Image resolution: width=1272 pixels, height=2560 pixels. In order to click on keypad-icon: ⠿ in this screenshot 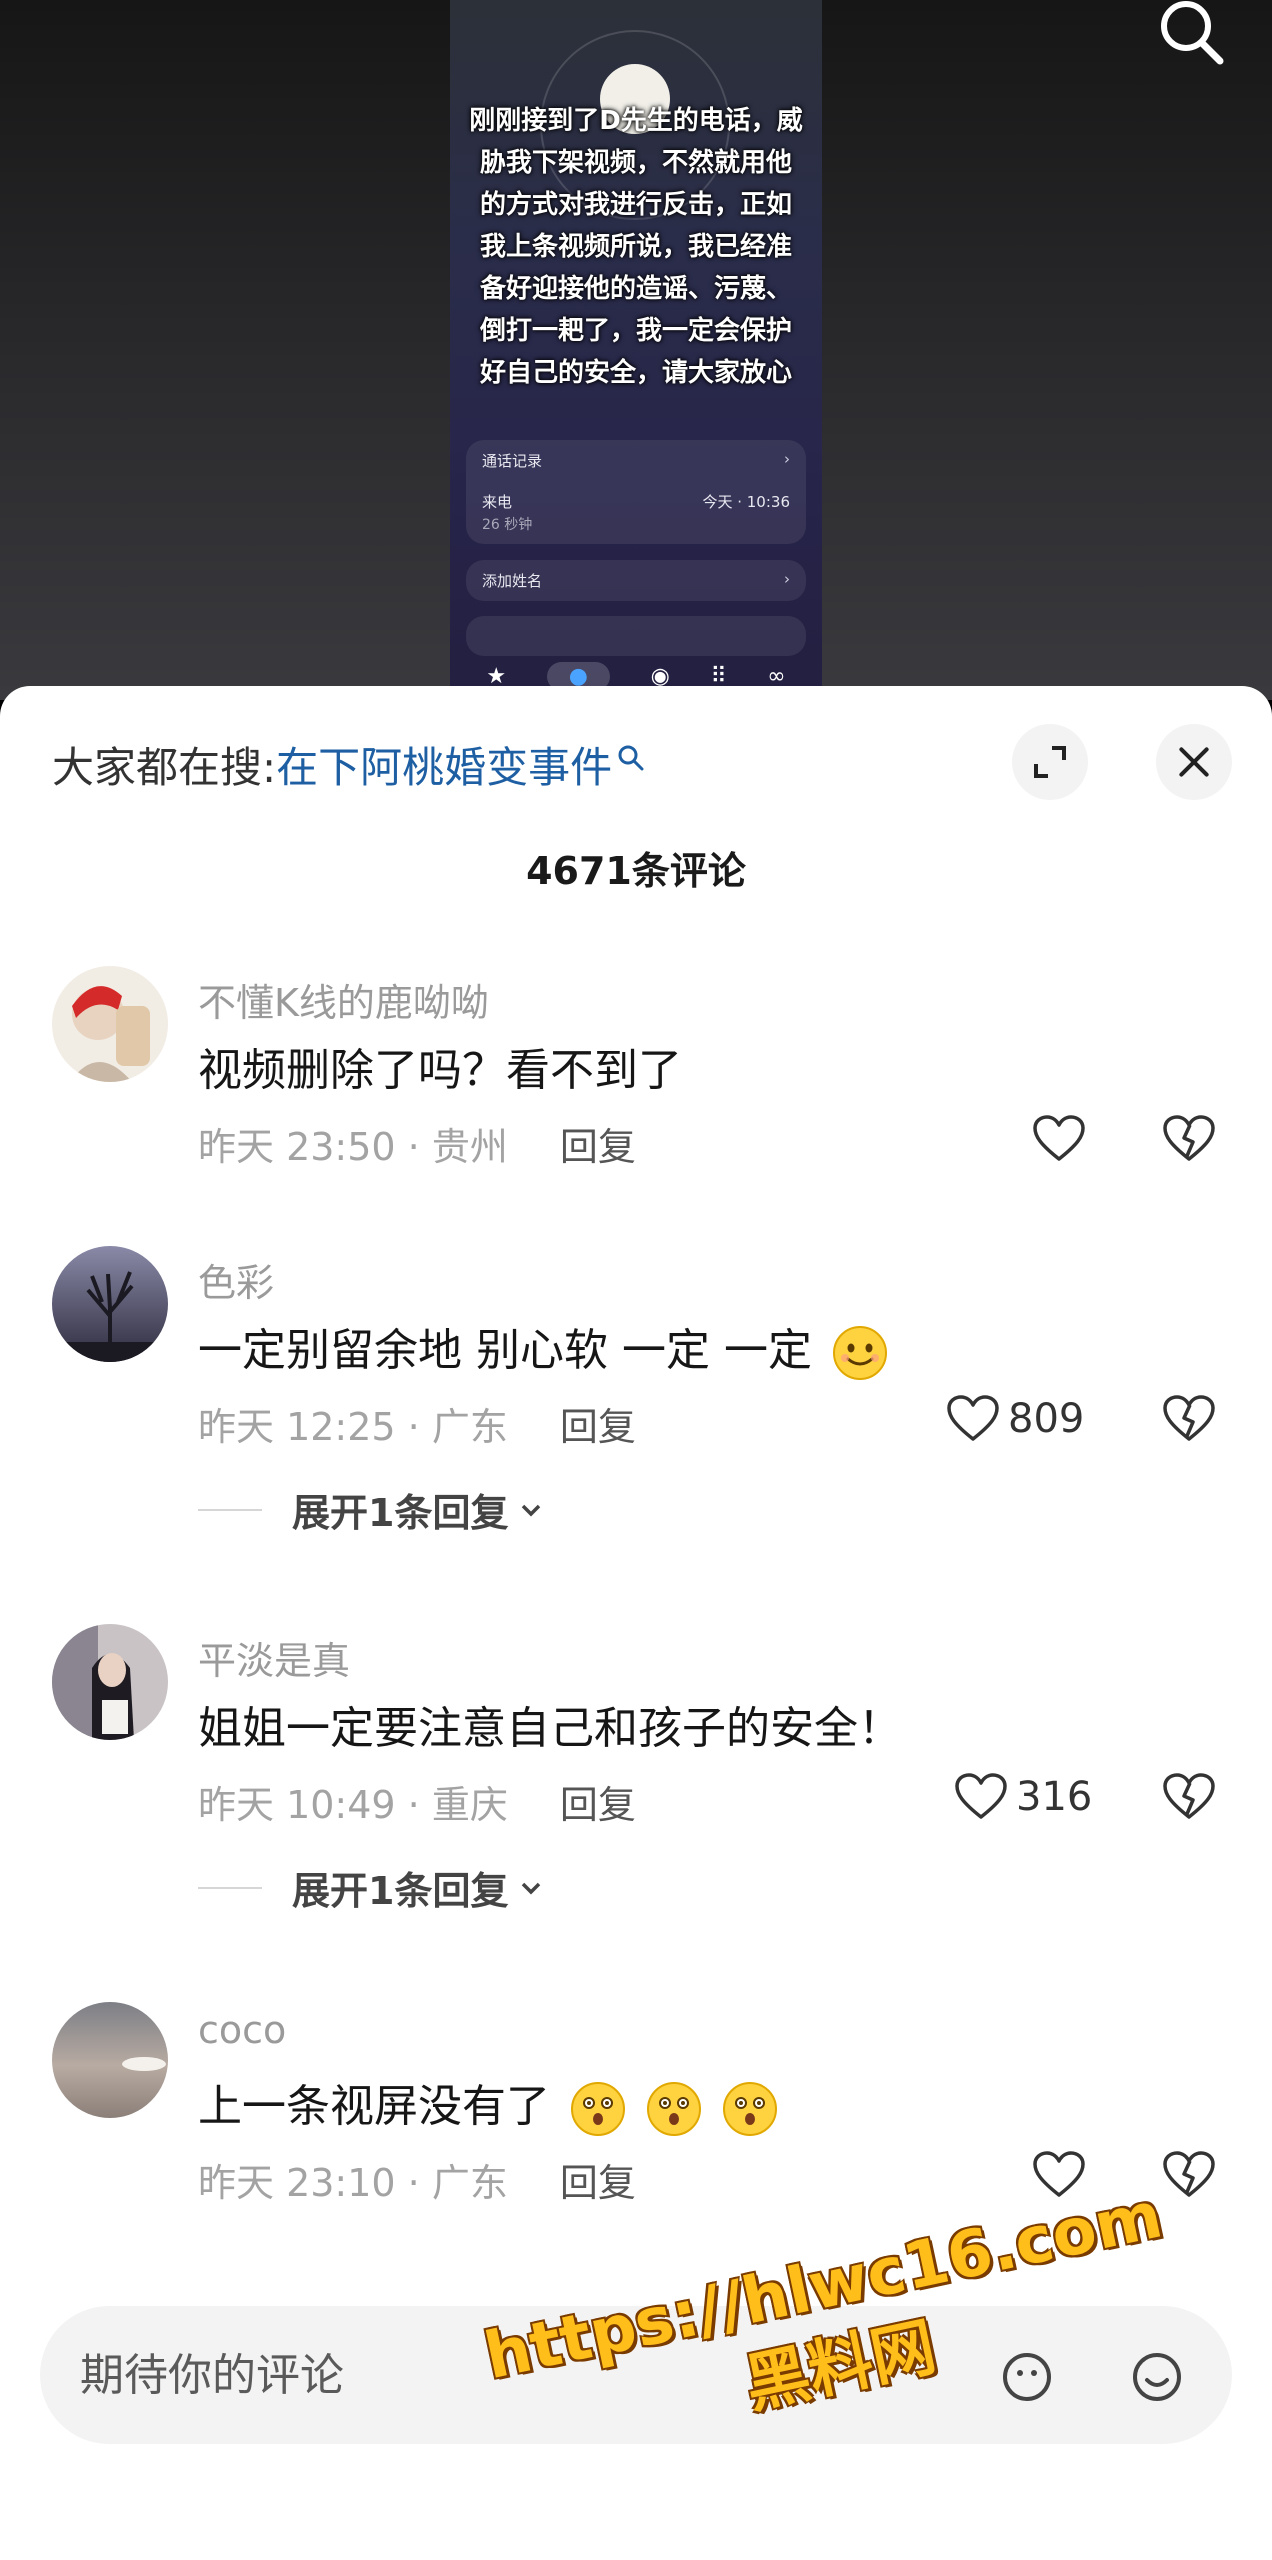, I will do `click(718, 676)`.